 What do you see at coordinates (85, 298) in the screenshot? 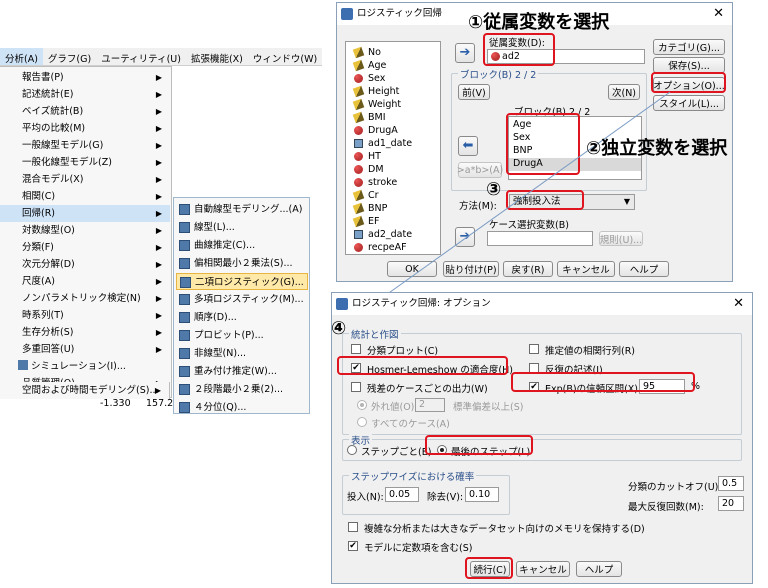
I see `menu-item-nonparametric: ノンパラメトリック検定(N)▶` at bounding box center [85, 298].